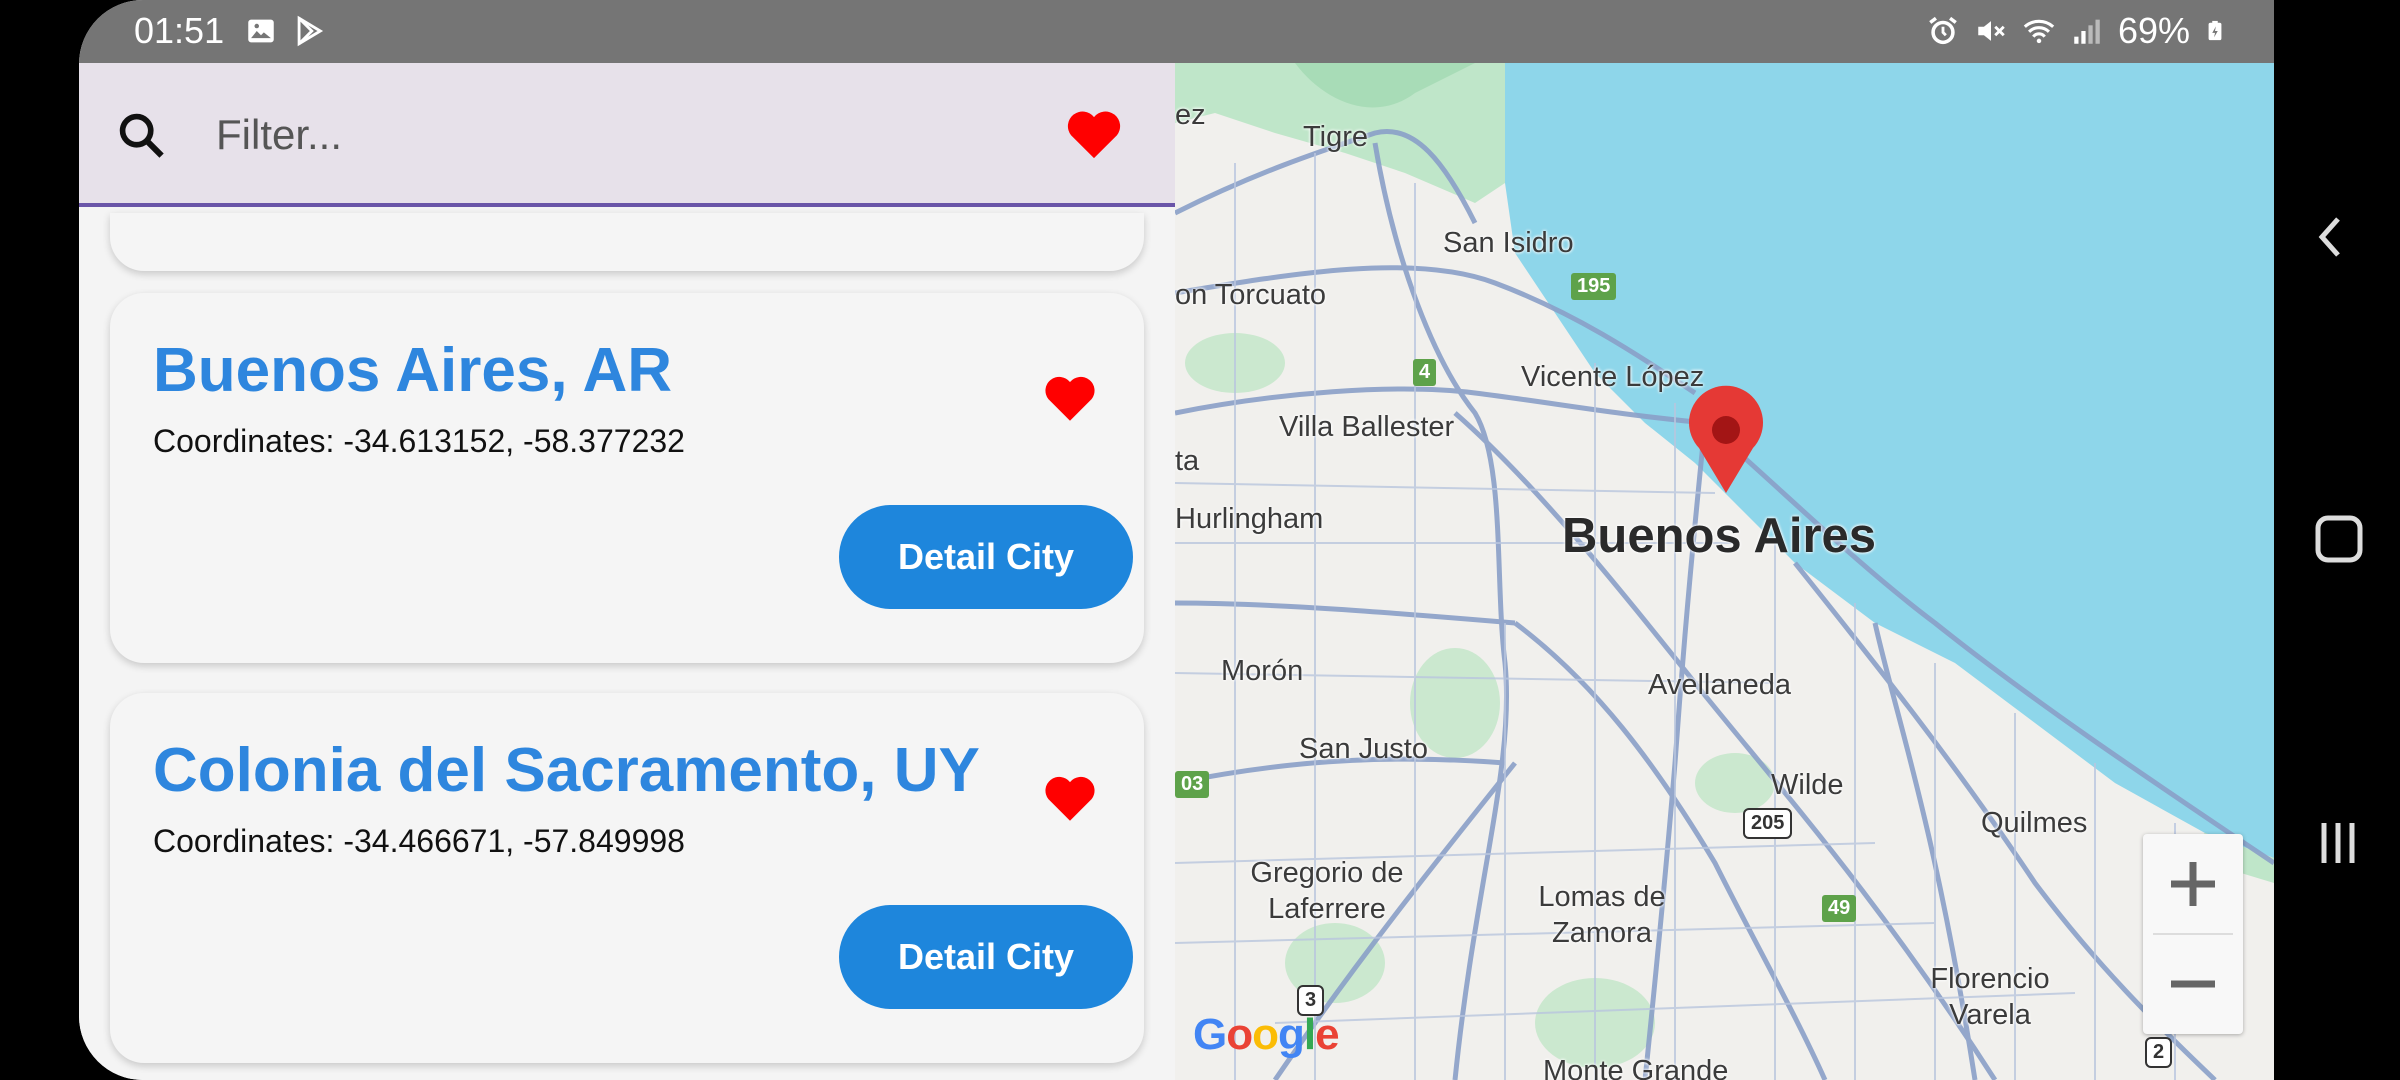 This screenshot has height=1080, width=2400. I want to click on map-zoom-controls, so click(2193, 934).